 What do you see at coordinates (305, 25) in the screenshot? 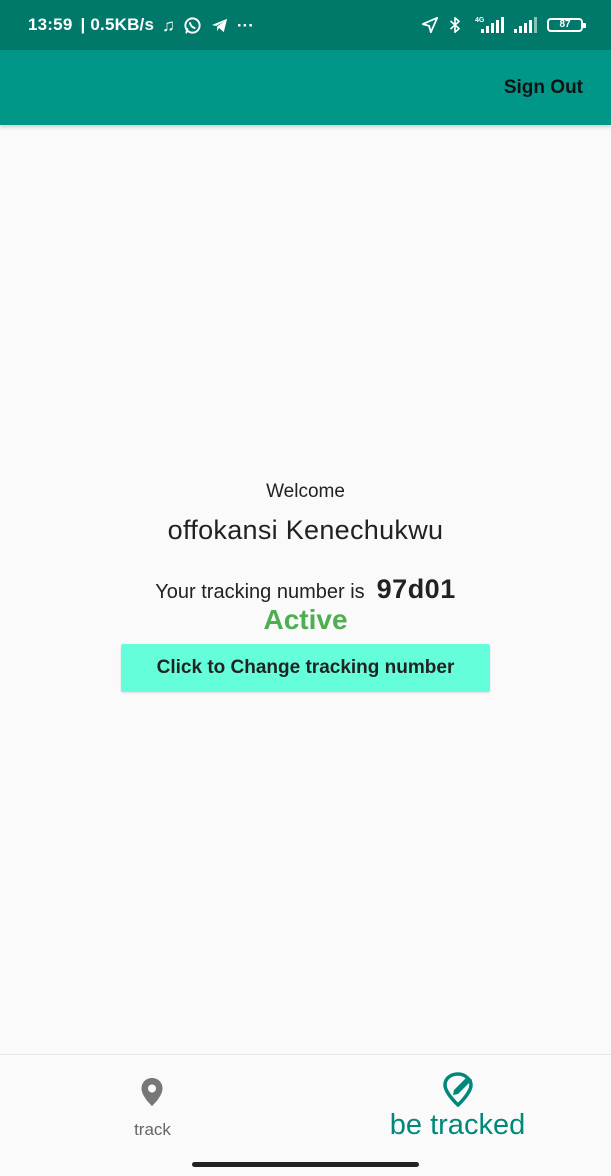
I see `status-bar: 13:59 | 0.5KB/s ♫ ··· 4G 87` at bounding box center [305, 25].